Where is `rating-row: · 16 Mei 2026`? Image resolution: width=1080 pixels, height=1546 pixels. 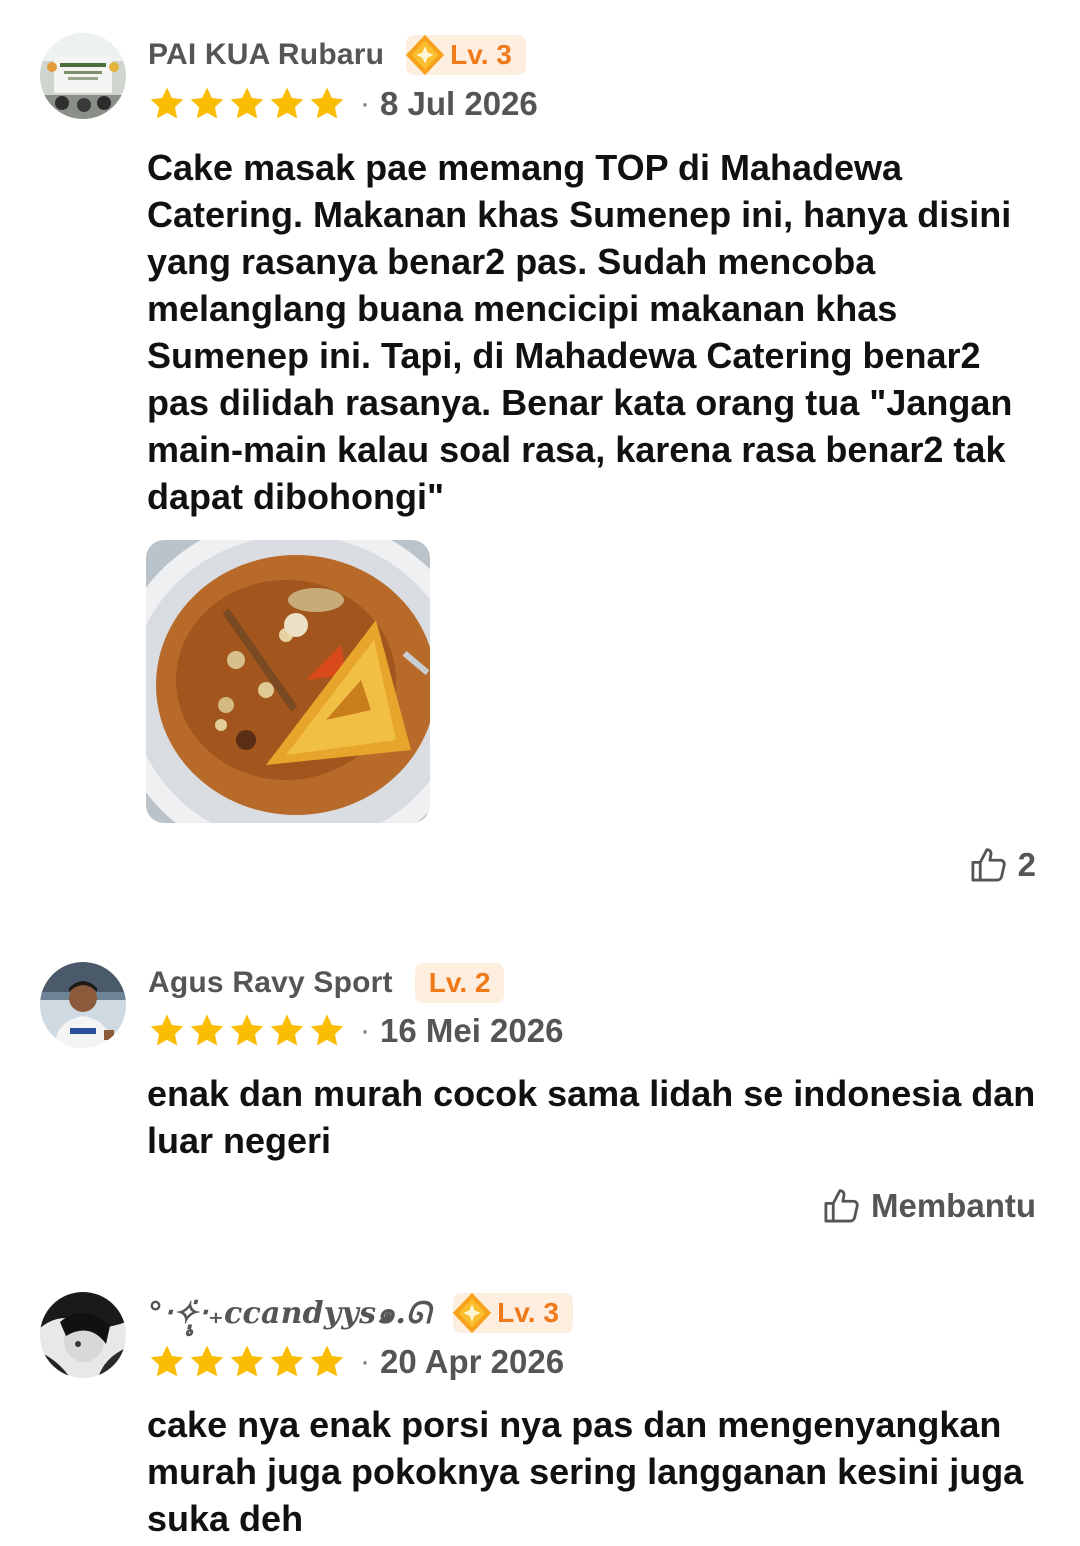
rating-row: · 16 Mei 2026 is located at coordinates (355, 1031).